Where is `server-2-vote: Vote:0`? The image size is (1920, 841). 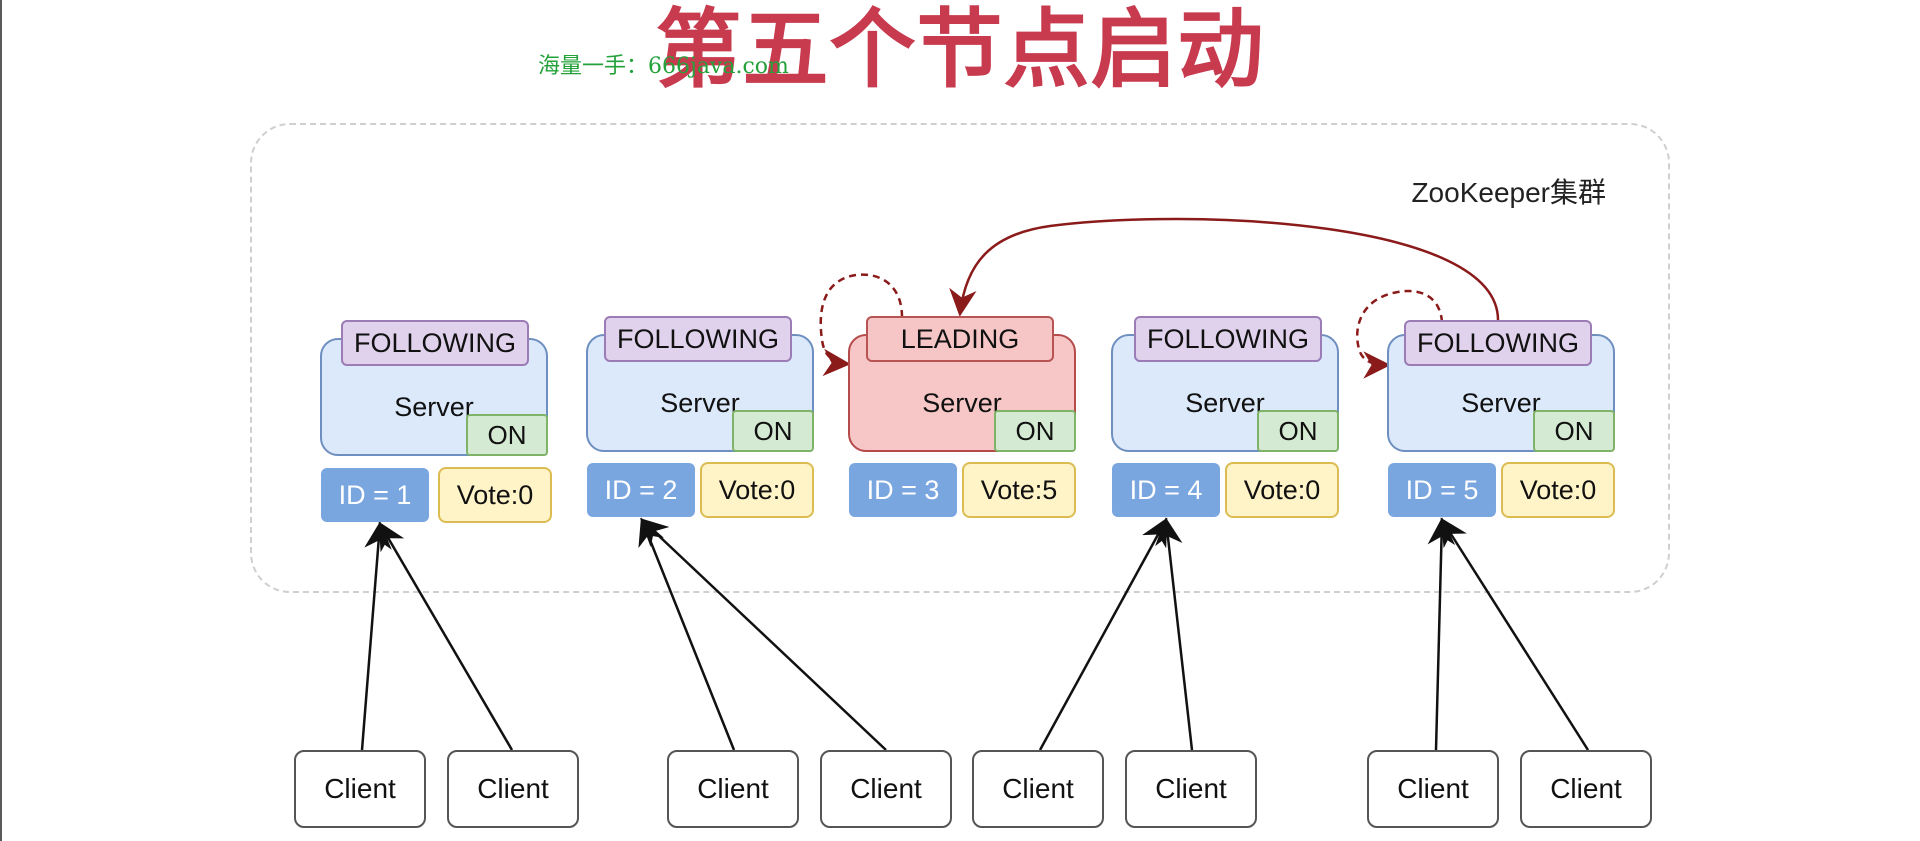
server-2-vote: Vote:0 is located at coordinates (757, 490).